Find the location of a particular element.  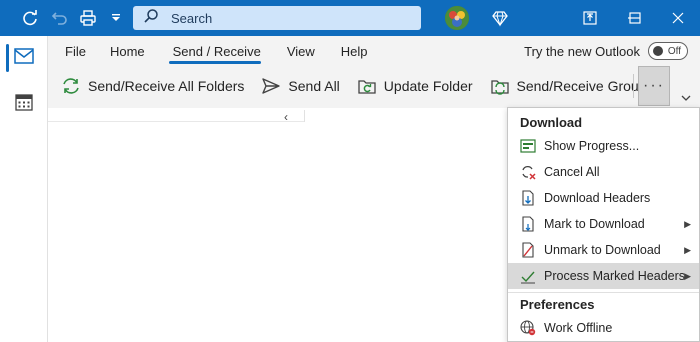

calendar-icon is located at coordinates (24, 104).